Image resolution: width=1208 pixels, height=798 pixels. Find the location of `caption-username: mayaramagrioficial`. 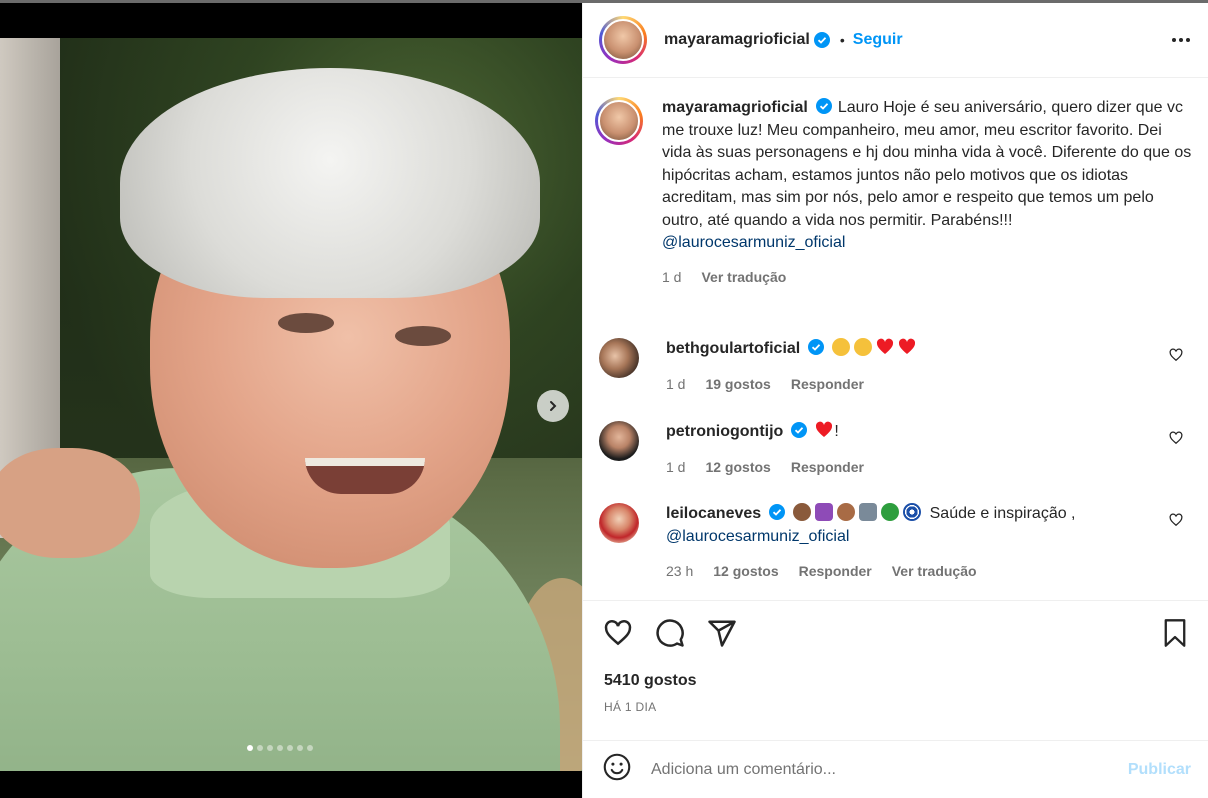

caption-username: mayaramagrioficial is located at coordinates (735, 107).